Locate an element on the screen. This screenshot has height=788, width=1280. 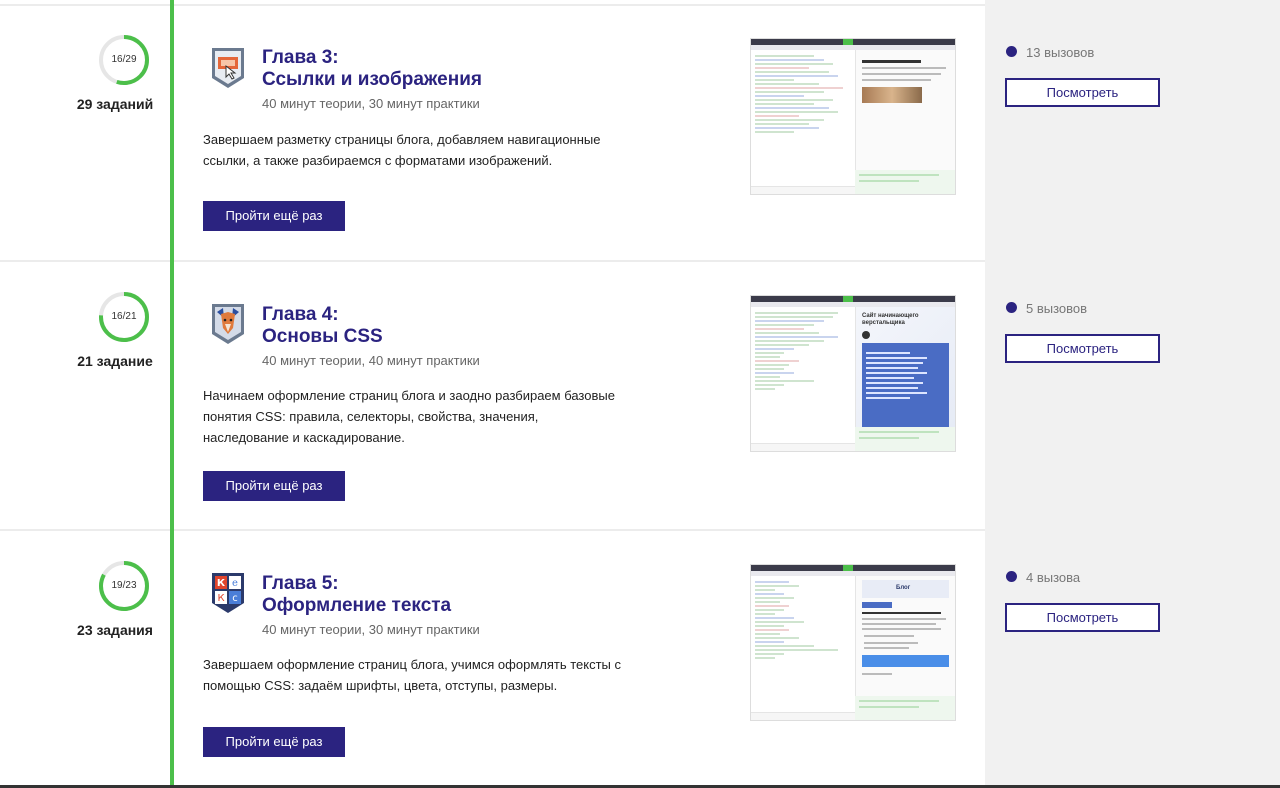
chapter-preview-screenshot is located at coordinates (853, 116).